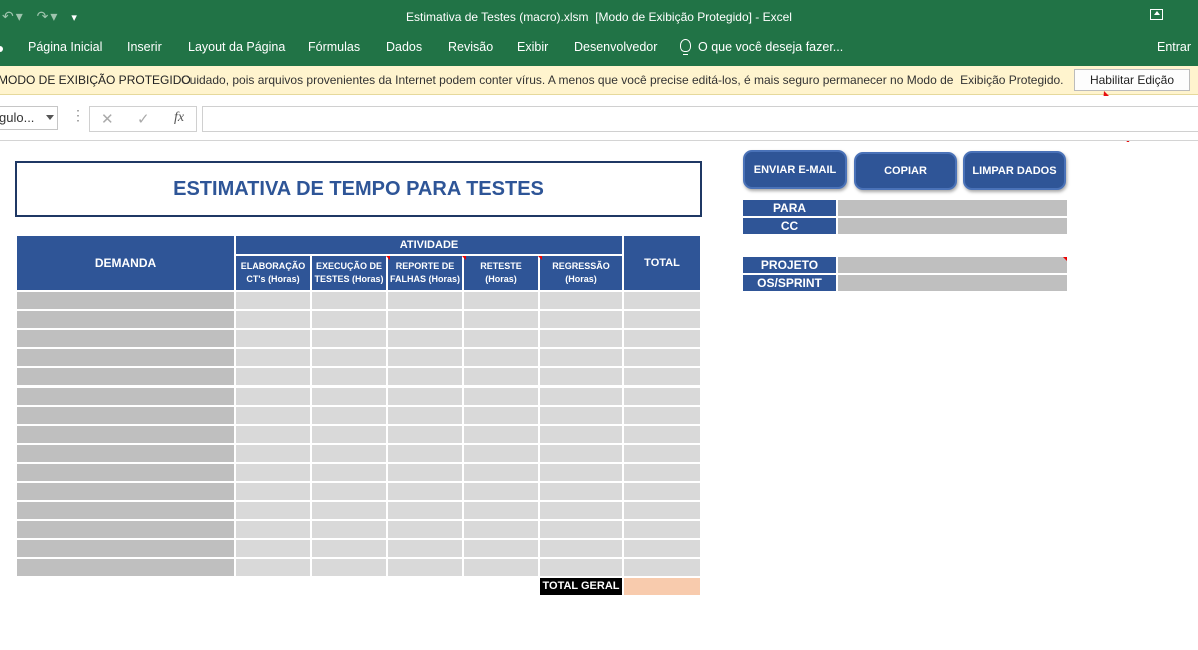 This screenshot has height=650, width=1198. What do you see at coordinates (795, 169) in the screenshot?
I see `send-email-button: ENVIAR E-MAIL` at bounding box center [795, 169].